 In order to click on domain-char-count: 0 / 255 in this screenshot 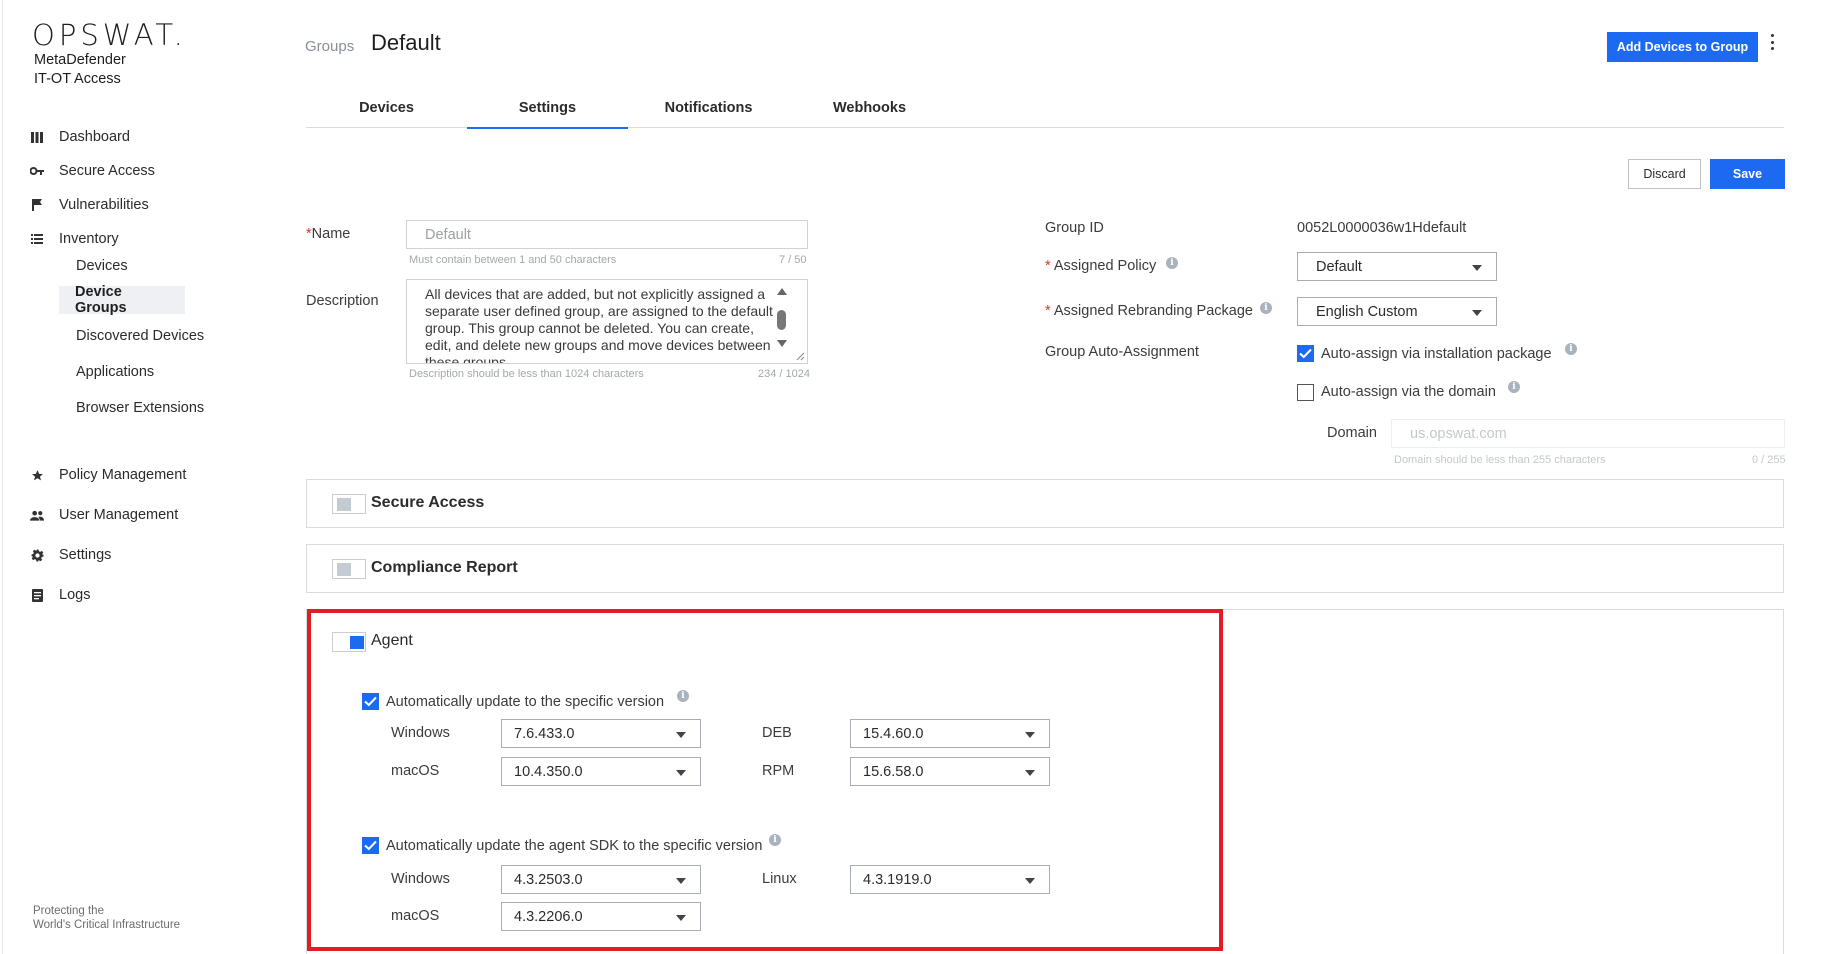, I will do `click(1769, 460)`.